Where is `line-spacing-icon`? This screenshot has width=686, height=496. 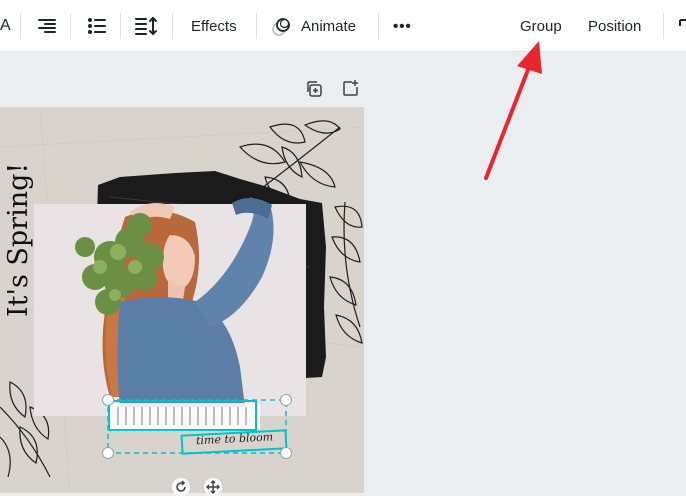 line-spacing-icon is located at coordinates (146, 26).